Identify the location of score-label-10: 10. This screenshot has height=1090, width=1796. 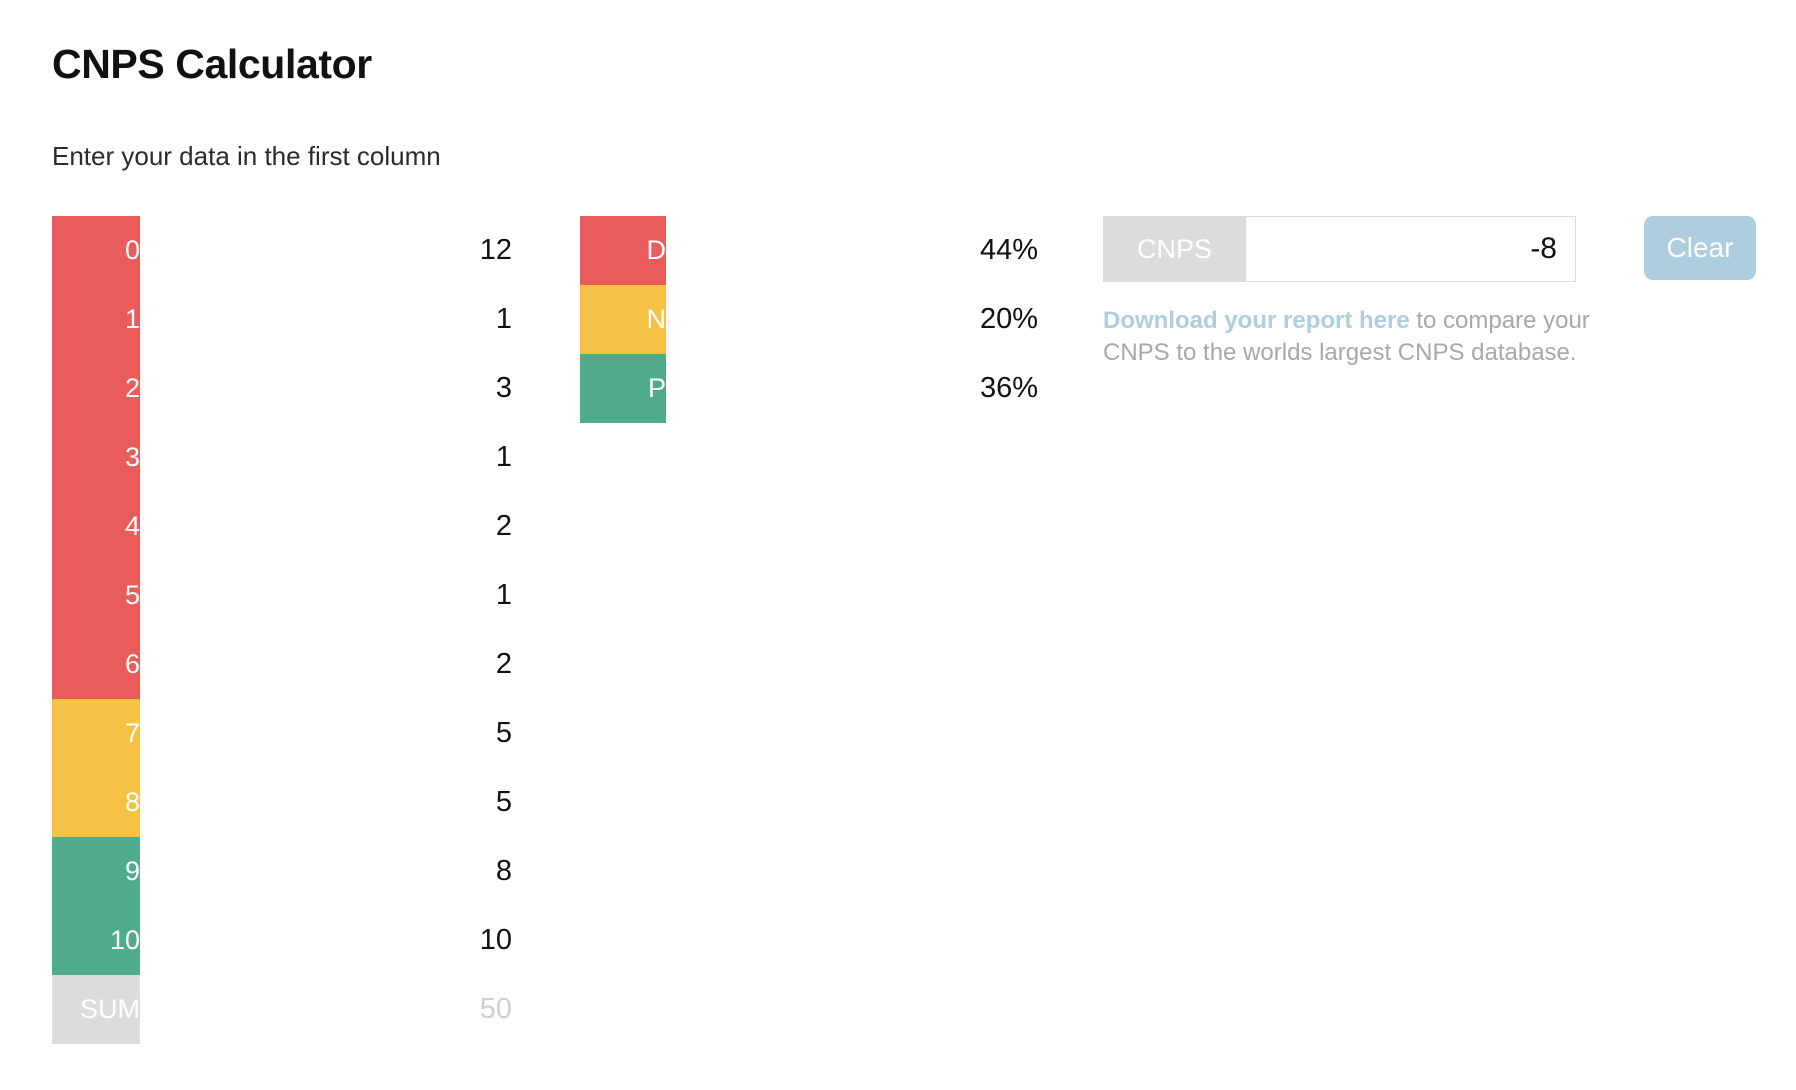
(96, 940).